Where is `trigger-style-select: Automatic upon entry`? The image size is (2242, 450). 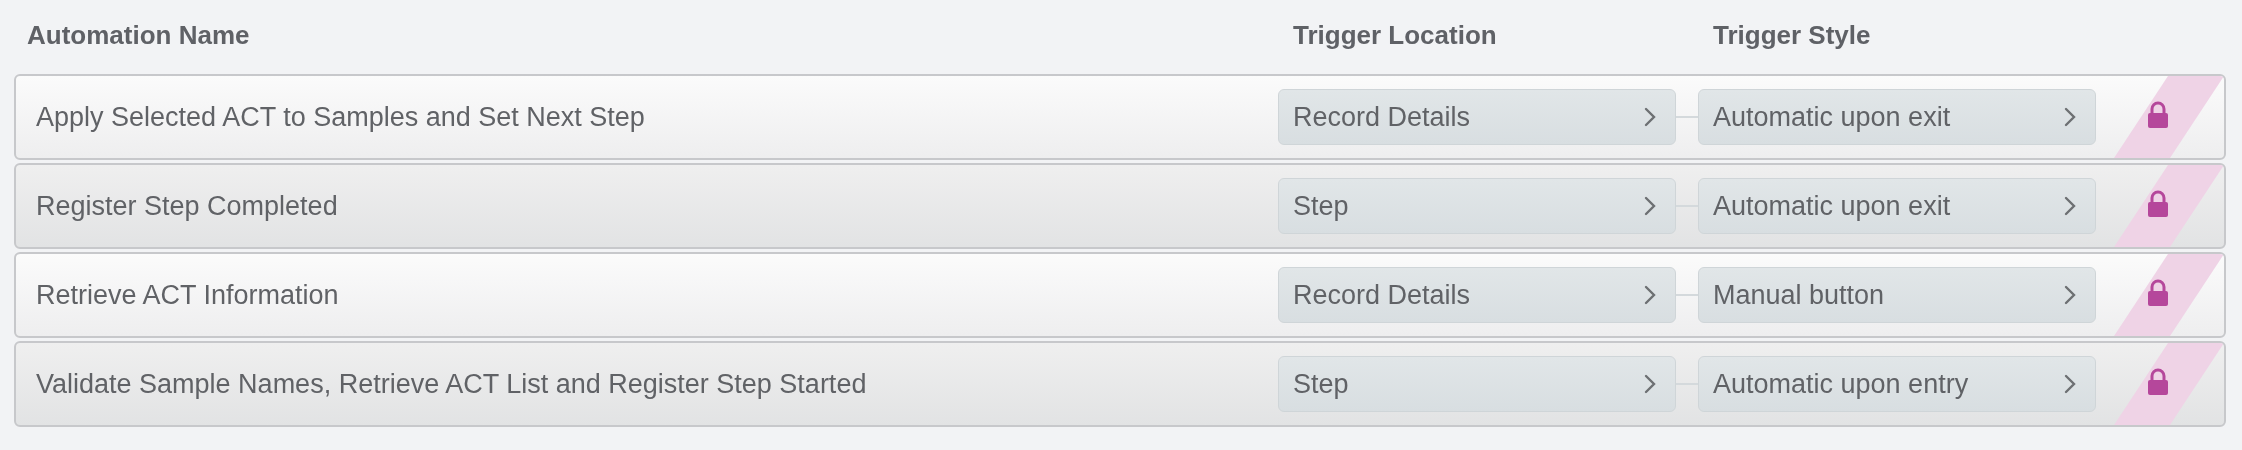
trigger-style-select: Automatic upon entry is located at coordinates (1897, 384).